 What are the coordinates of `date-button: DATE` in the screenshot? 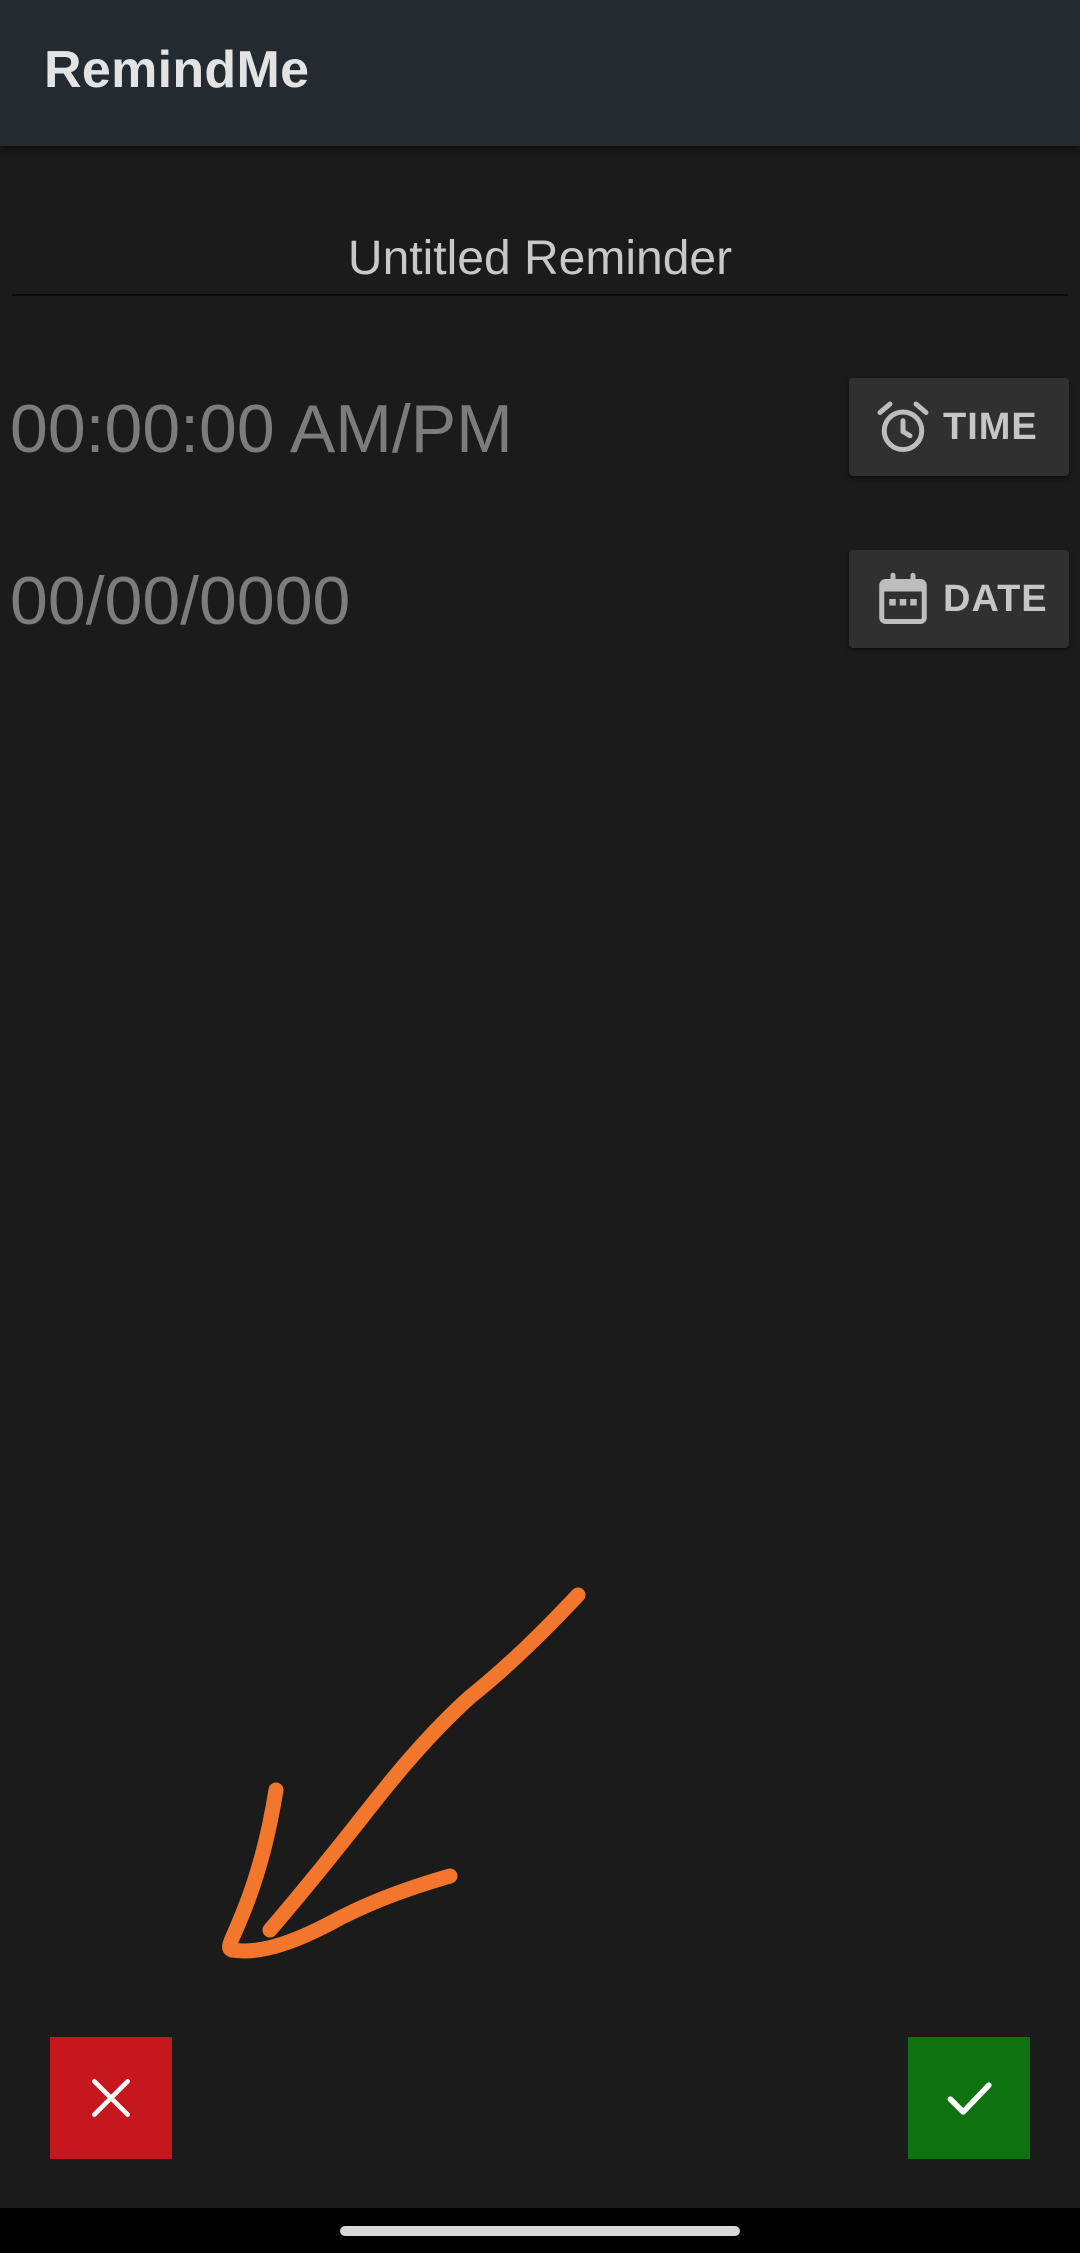 It's located at (959, 599).